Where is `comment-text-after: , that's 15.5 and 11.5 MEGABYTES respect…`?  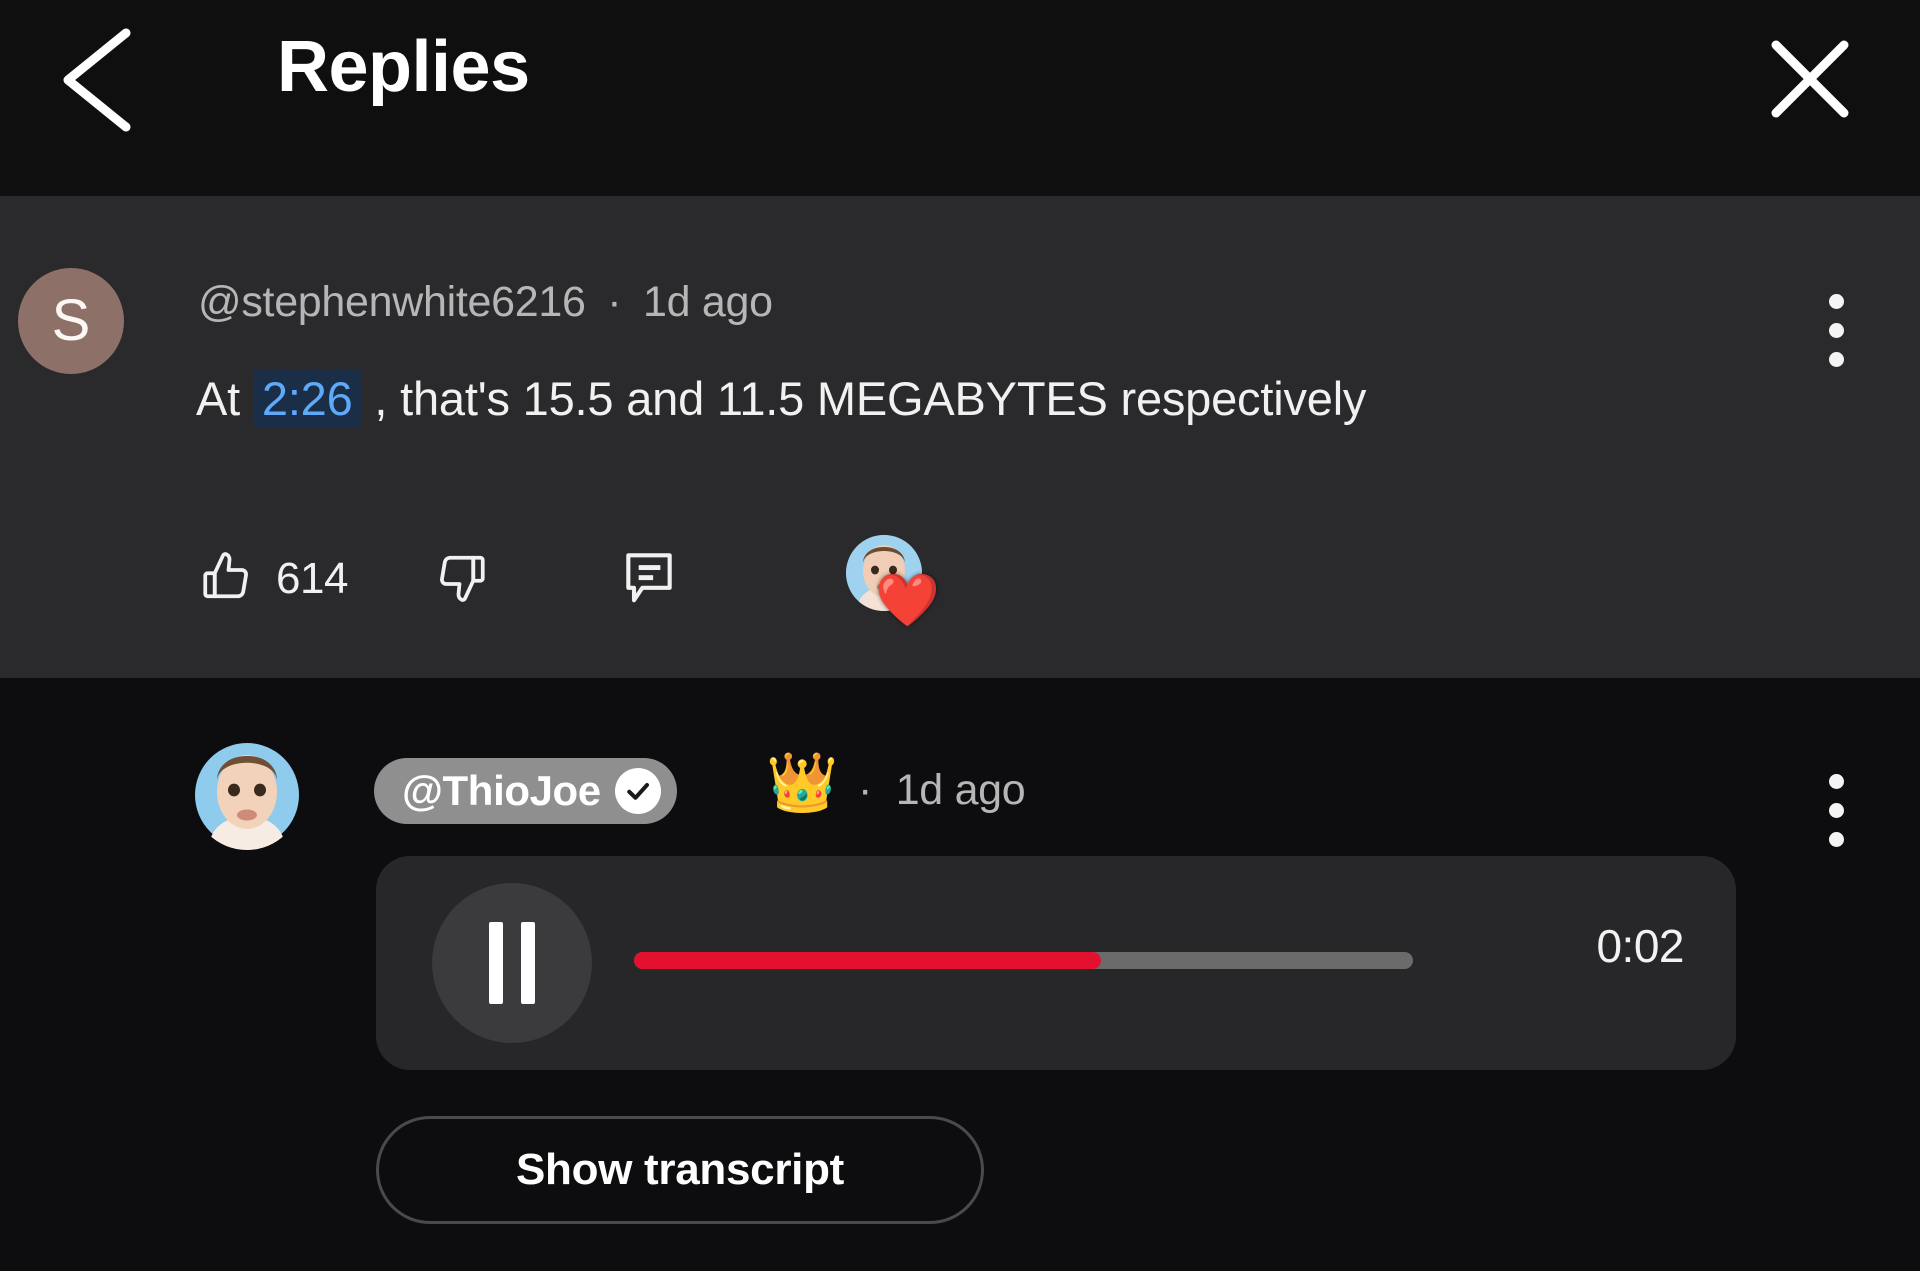 comment-text-after: , that's 15.5 and 11.5 MEGABYTES respect… is located at coordinates (870, 398).